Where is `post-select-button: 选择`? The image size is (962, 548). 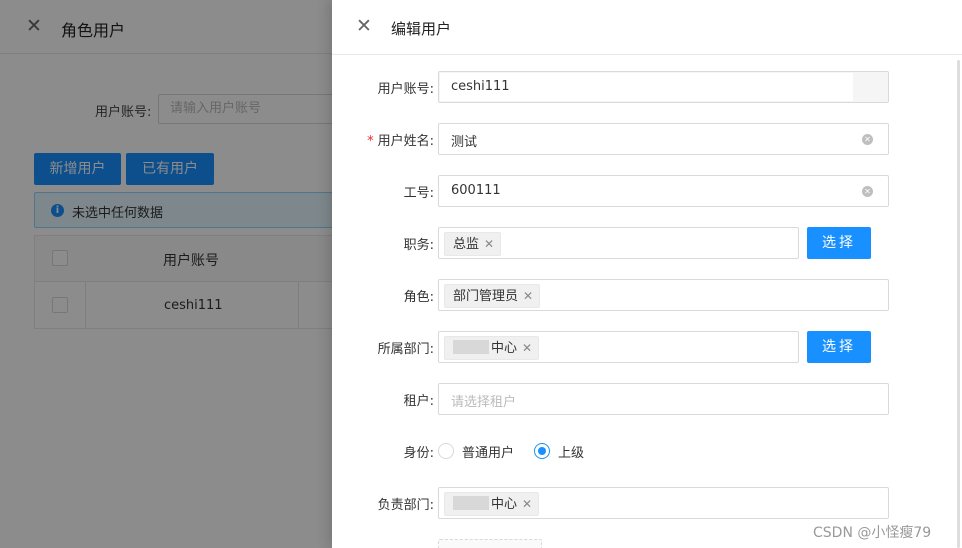
post-select-button: 选择 is located at coordinates (839, 243).